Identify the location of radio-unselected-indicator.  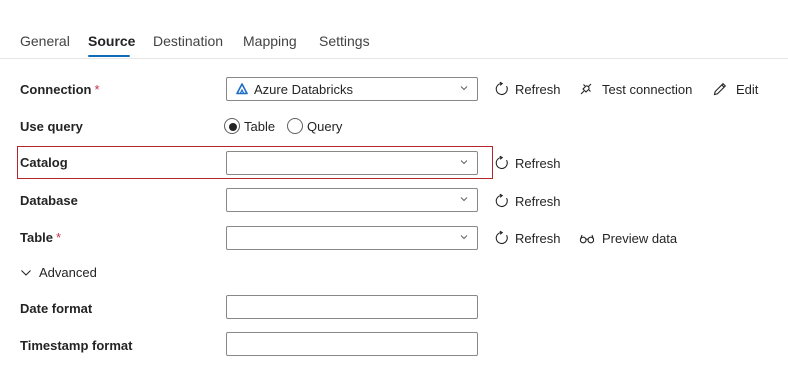
(295, 126).